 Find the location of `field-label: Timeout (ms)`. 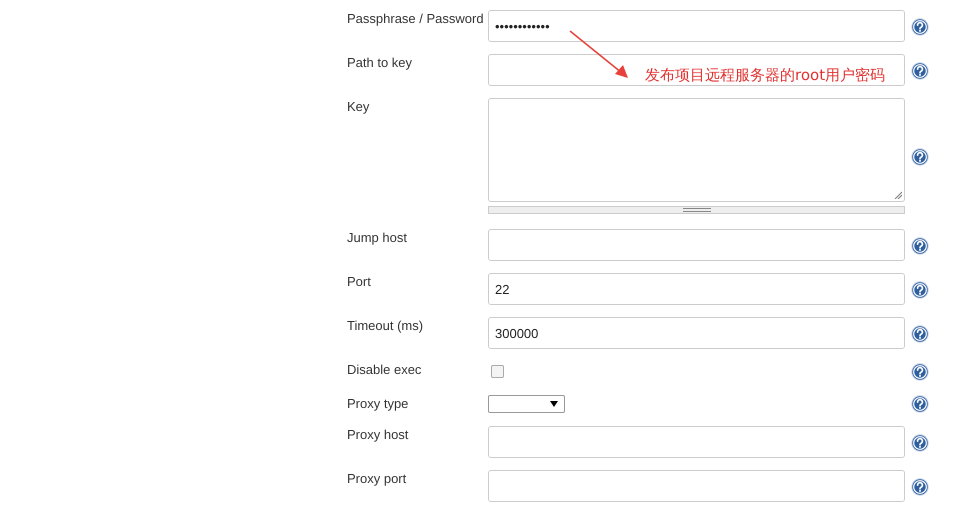

field-label: Timeout (ms) is located at coordinates (385, 325).